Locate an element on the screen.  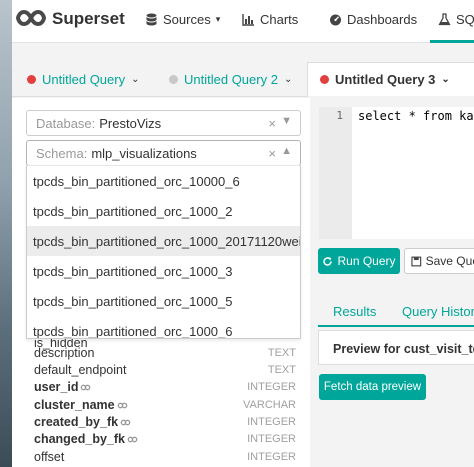
schema-select: Schema: mlp_visualizations × ▲ is located at coordinates (163, 153).